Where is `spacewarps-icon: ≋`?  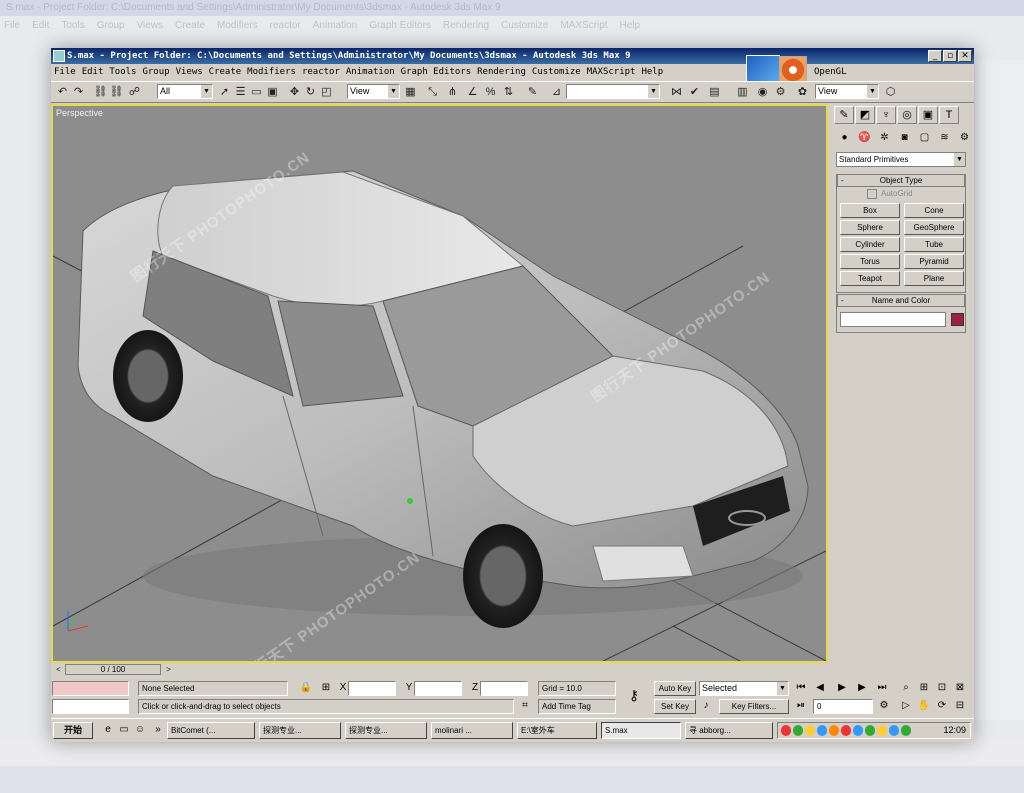
spacewarps-icon: ≋ is located at coordinates (944, 138).